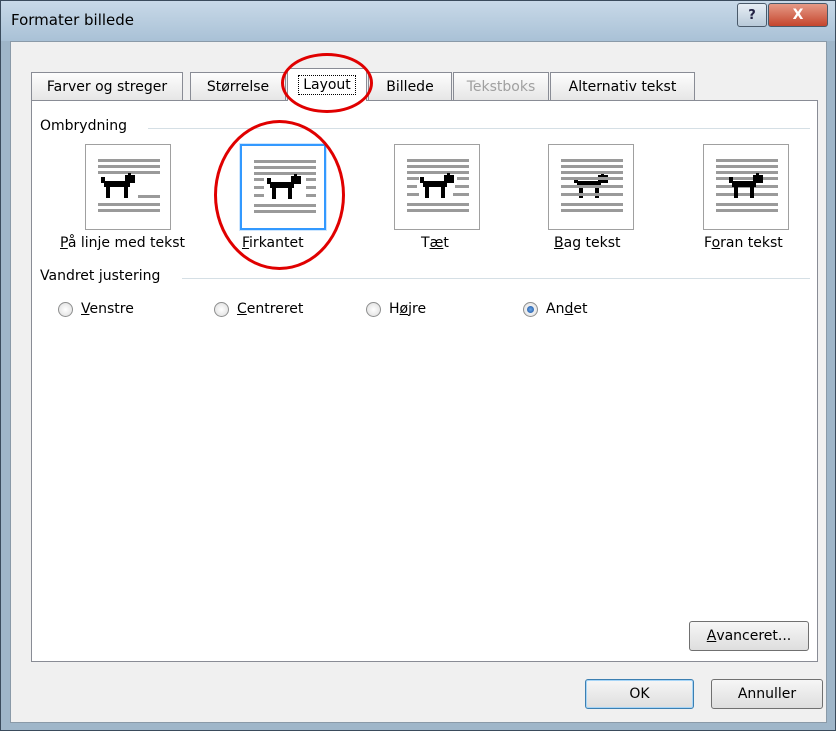 This screenshot has height=731, width=836. Describe the element at coordinates (743, 243) in the screenshot. I see `wrap-label-in-front: Foran tekst` at that location.